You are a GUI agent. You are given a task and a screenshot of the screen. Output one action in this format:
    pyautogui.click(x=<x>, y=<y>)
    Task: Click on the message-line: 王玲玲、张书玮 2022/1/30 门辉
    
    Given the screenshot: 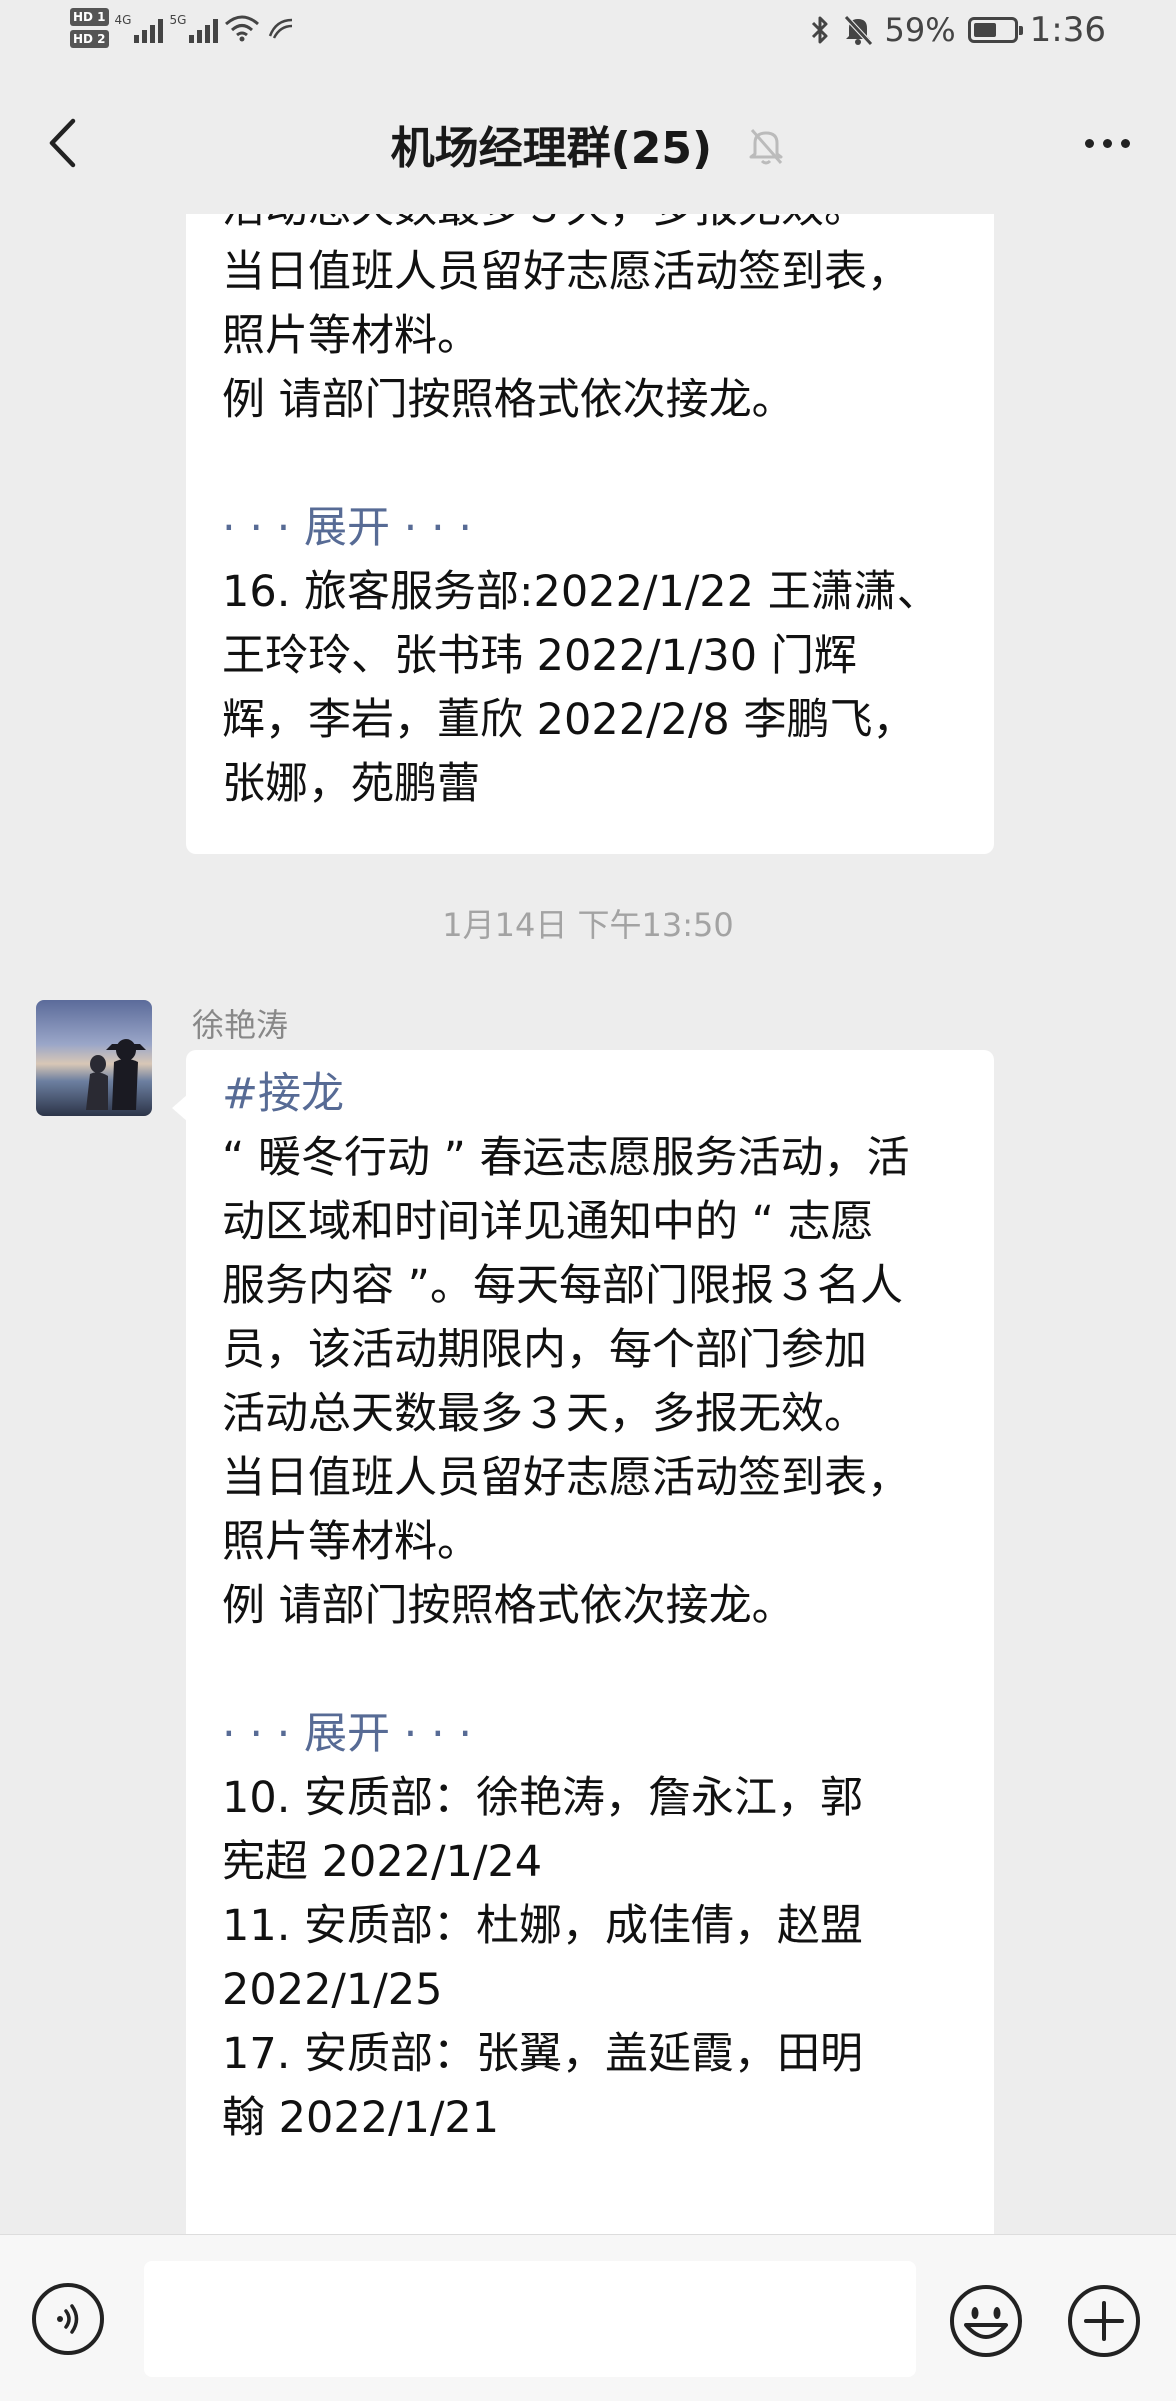 What is the action you would take?
    pyautogui.click(x=539, y=656)
    